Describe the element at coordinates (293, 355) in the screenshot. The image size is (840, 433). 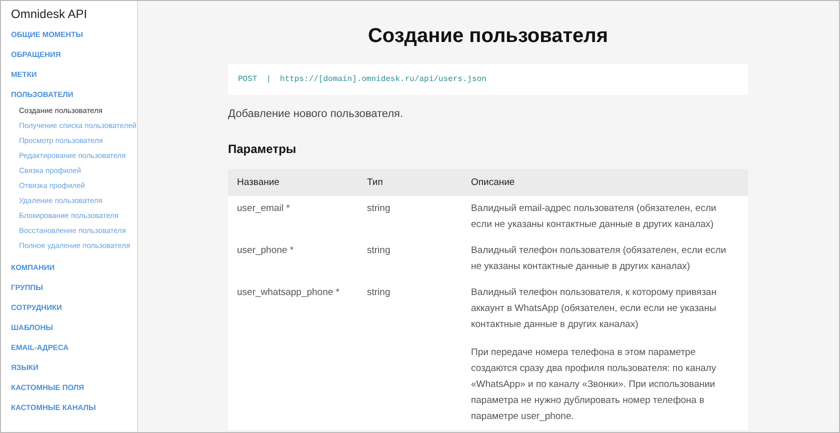
I see `table-cell: user_whatsapp_phone *` at that location.